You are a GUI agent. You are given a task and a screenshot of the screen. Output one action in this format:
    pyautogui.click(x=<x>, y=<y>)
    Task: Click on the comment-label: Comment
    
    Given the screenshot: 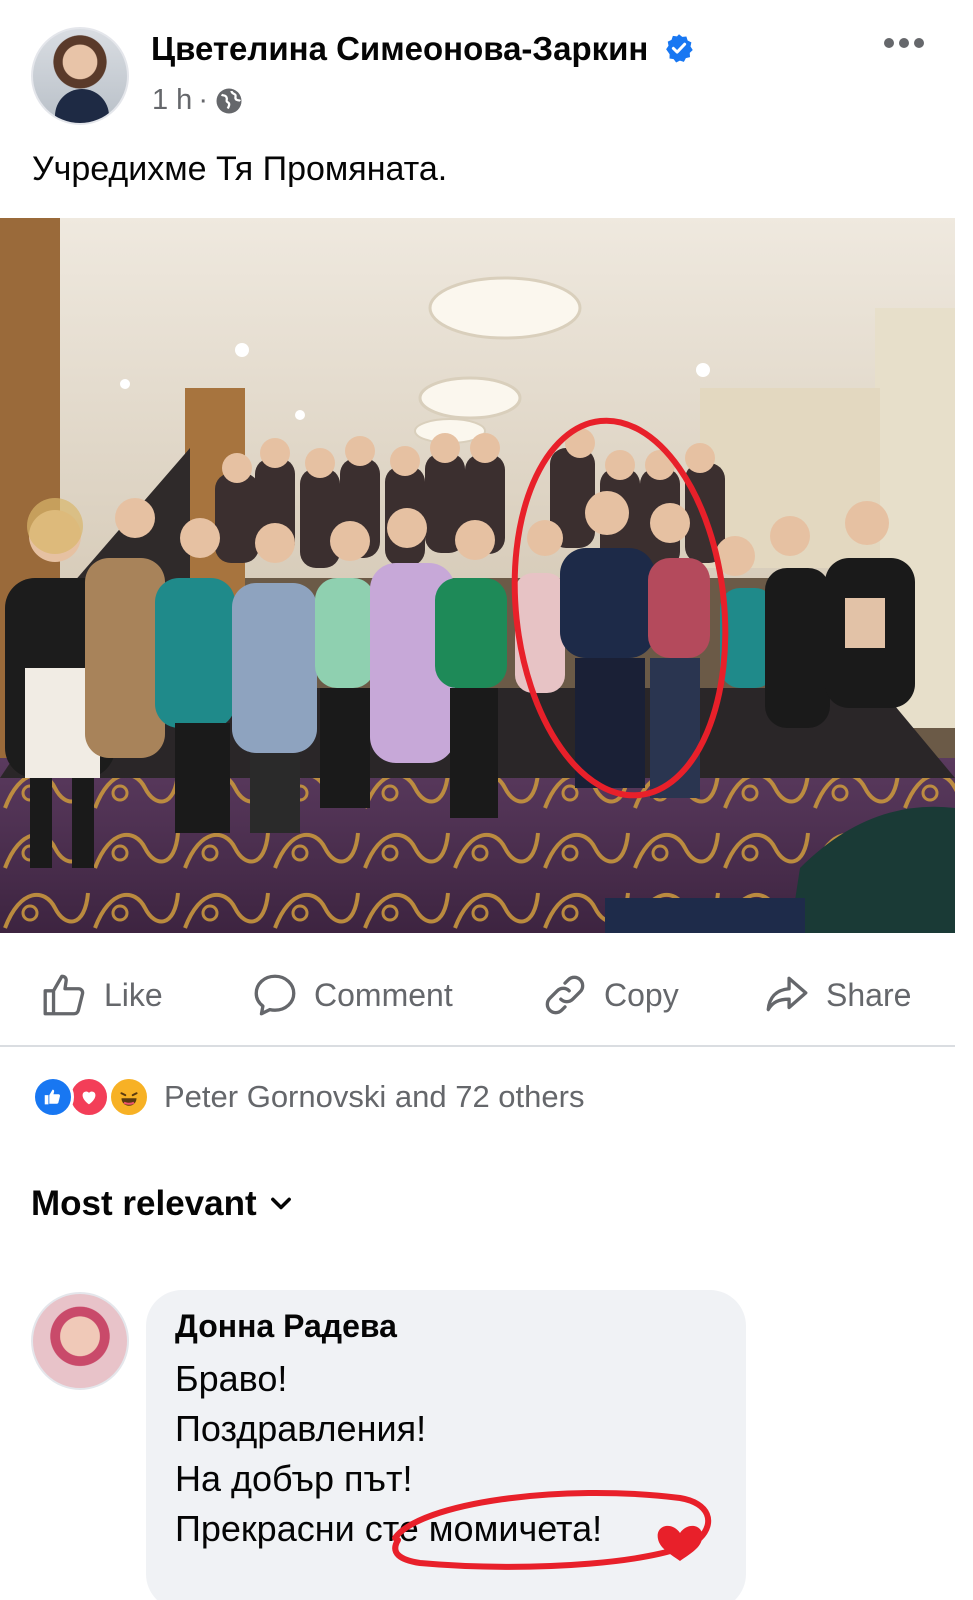 What is the action you would take?
    pyautogui.click(x=383, y=994)
    